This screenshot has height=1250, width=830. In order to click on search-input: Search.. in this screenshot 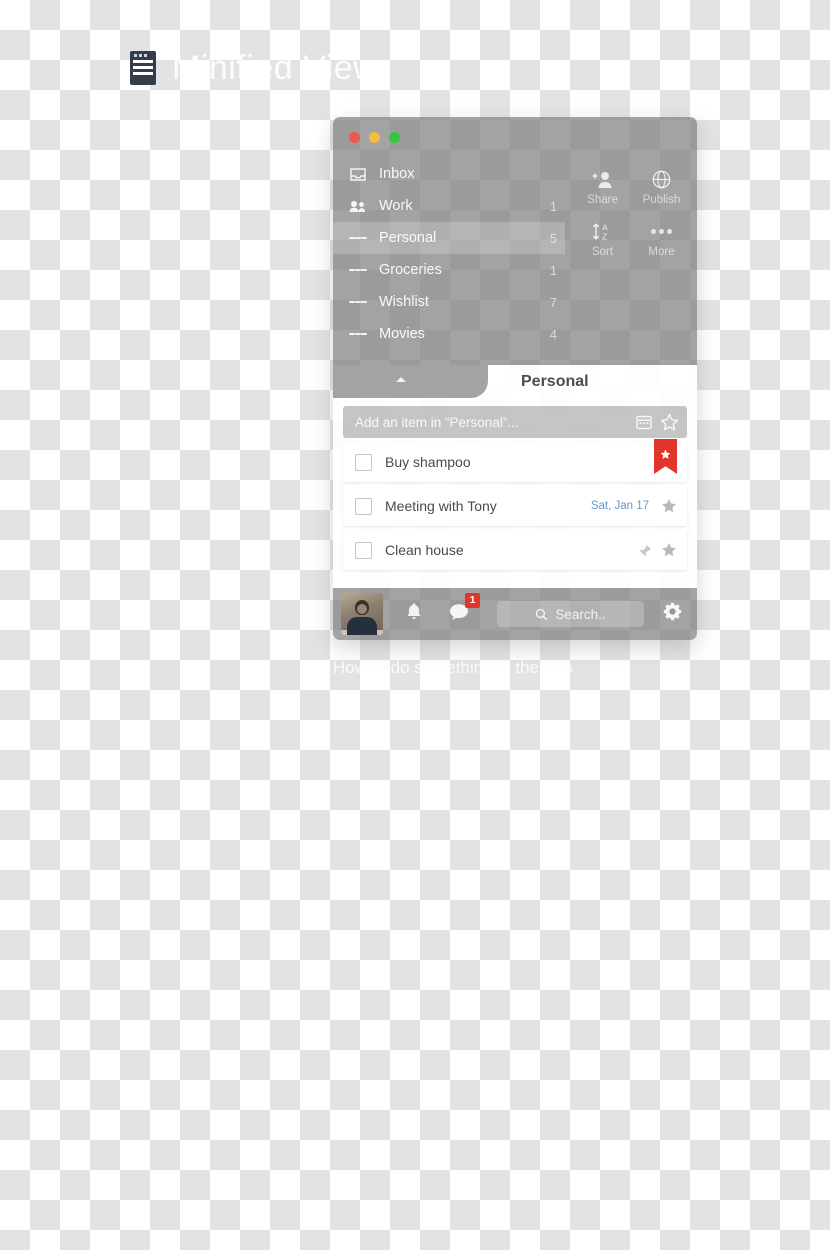, I will do `click(570, 614)`.